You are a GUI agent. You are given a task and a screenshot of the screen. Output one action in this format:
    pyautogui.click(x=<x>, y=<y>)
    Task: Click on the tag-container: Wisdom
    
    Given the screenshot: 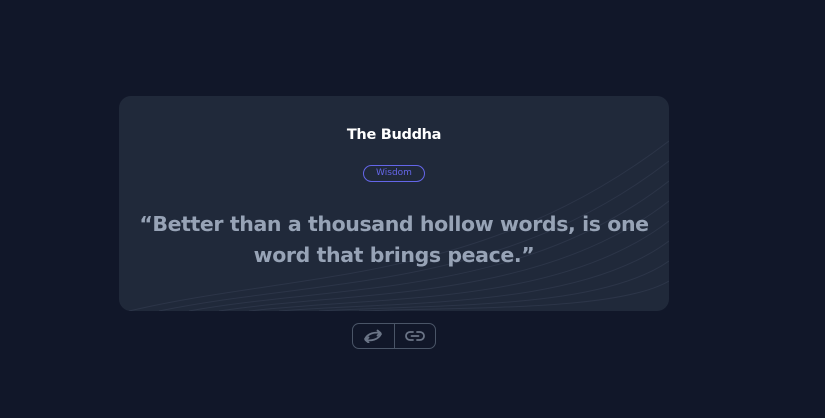 What is the action you would take?
    pyautogui.click(x=394, y=171)
    